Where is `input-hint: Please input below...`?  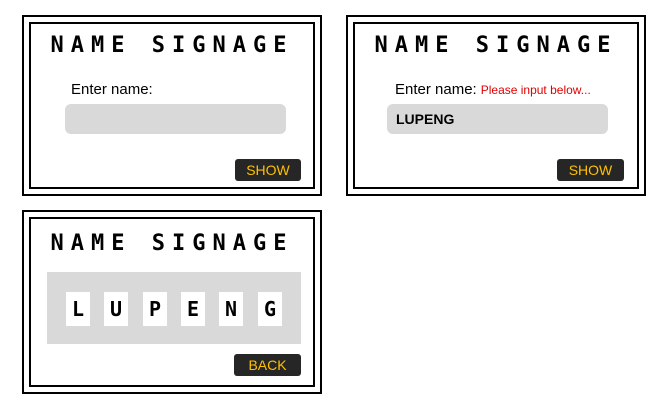
input-hint: Please input below... is located at coordinates (535, 90).